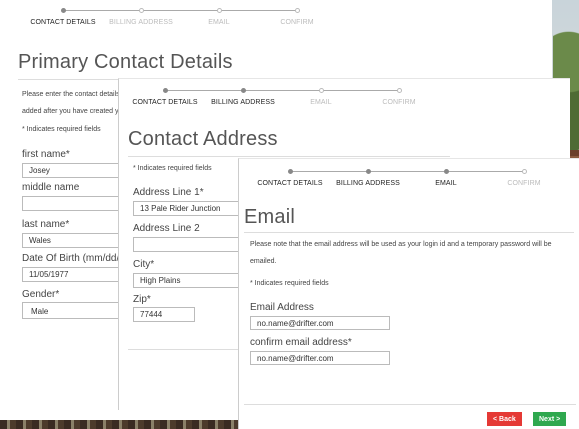 The image size is (579, 429). Describe the element at coordinates (46, 224) in the screenshot. I see `last-name-label: last name*` at that location.